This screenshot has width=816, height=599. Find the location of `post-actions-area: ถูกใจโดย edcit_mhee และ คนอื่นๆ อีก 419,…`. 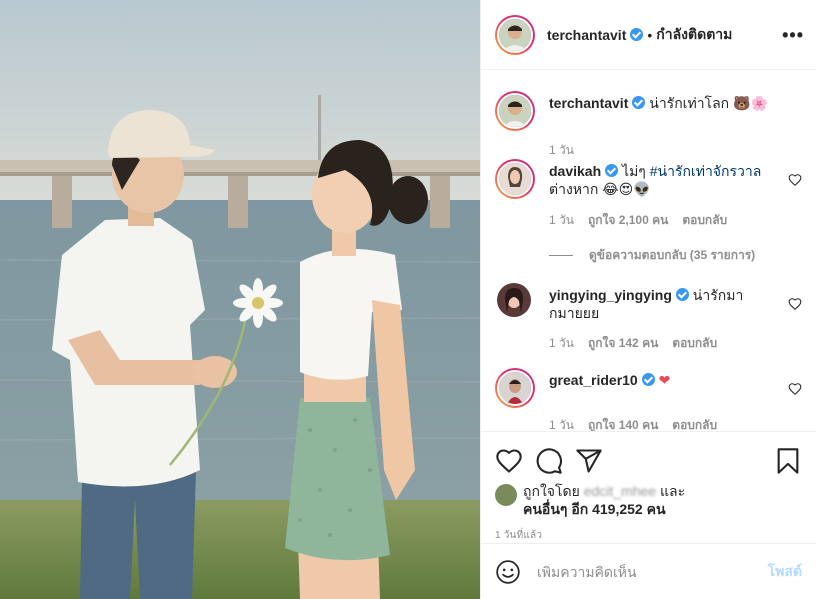

post-actions-area: ถูกใจโดย edcit_mhee และ คนอื่นๆ อีก 419,… is located at coordinates (648, 487).